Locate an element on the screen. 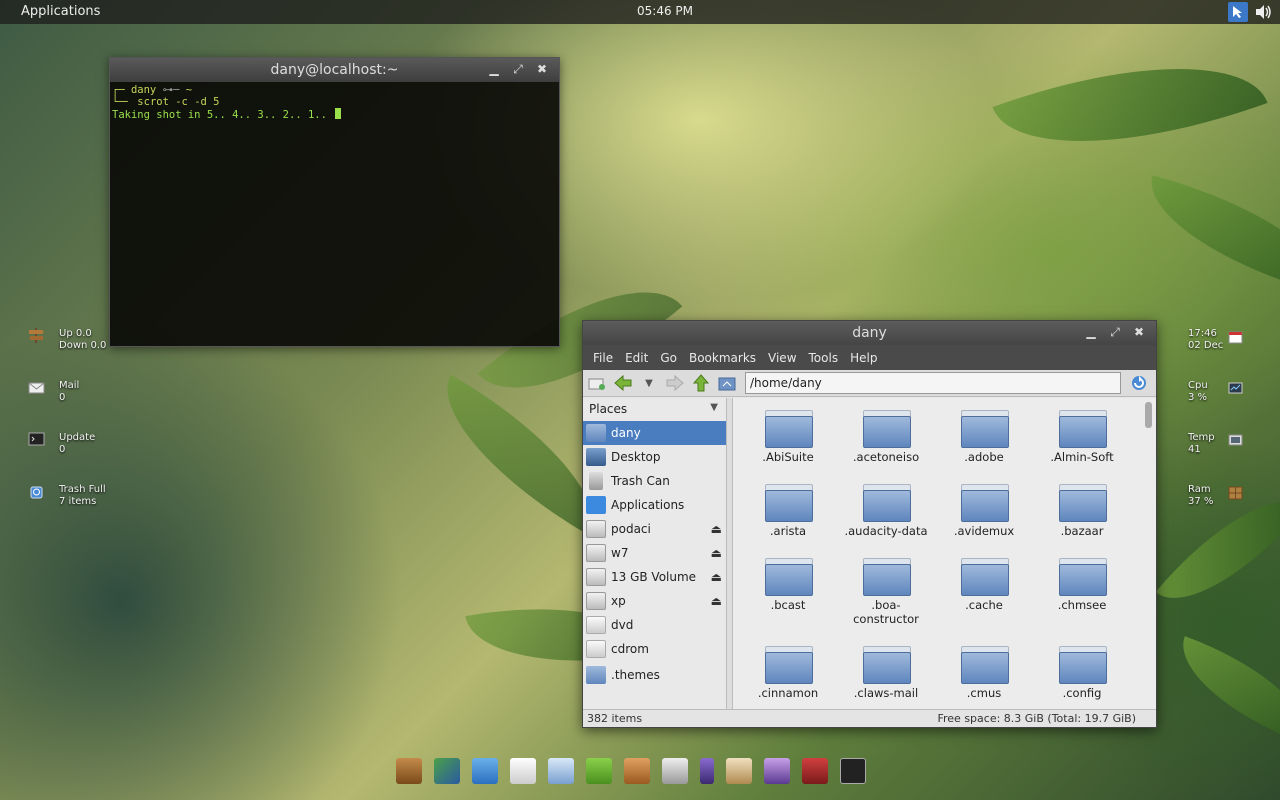 The height and width of the screenshot is (800, 1280). temp-widget: Temp 41 is located at coordinates (1215, 444).